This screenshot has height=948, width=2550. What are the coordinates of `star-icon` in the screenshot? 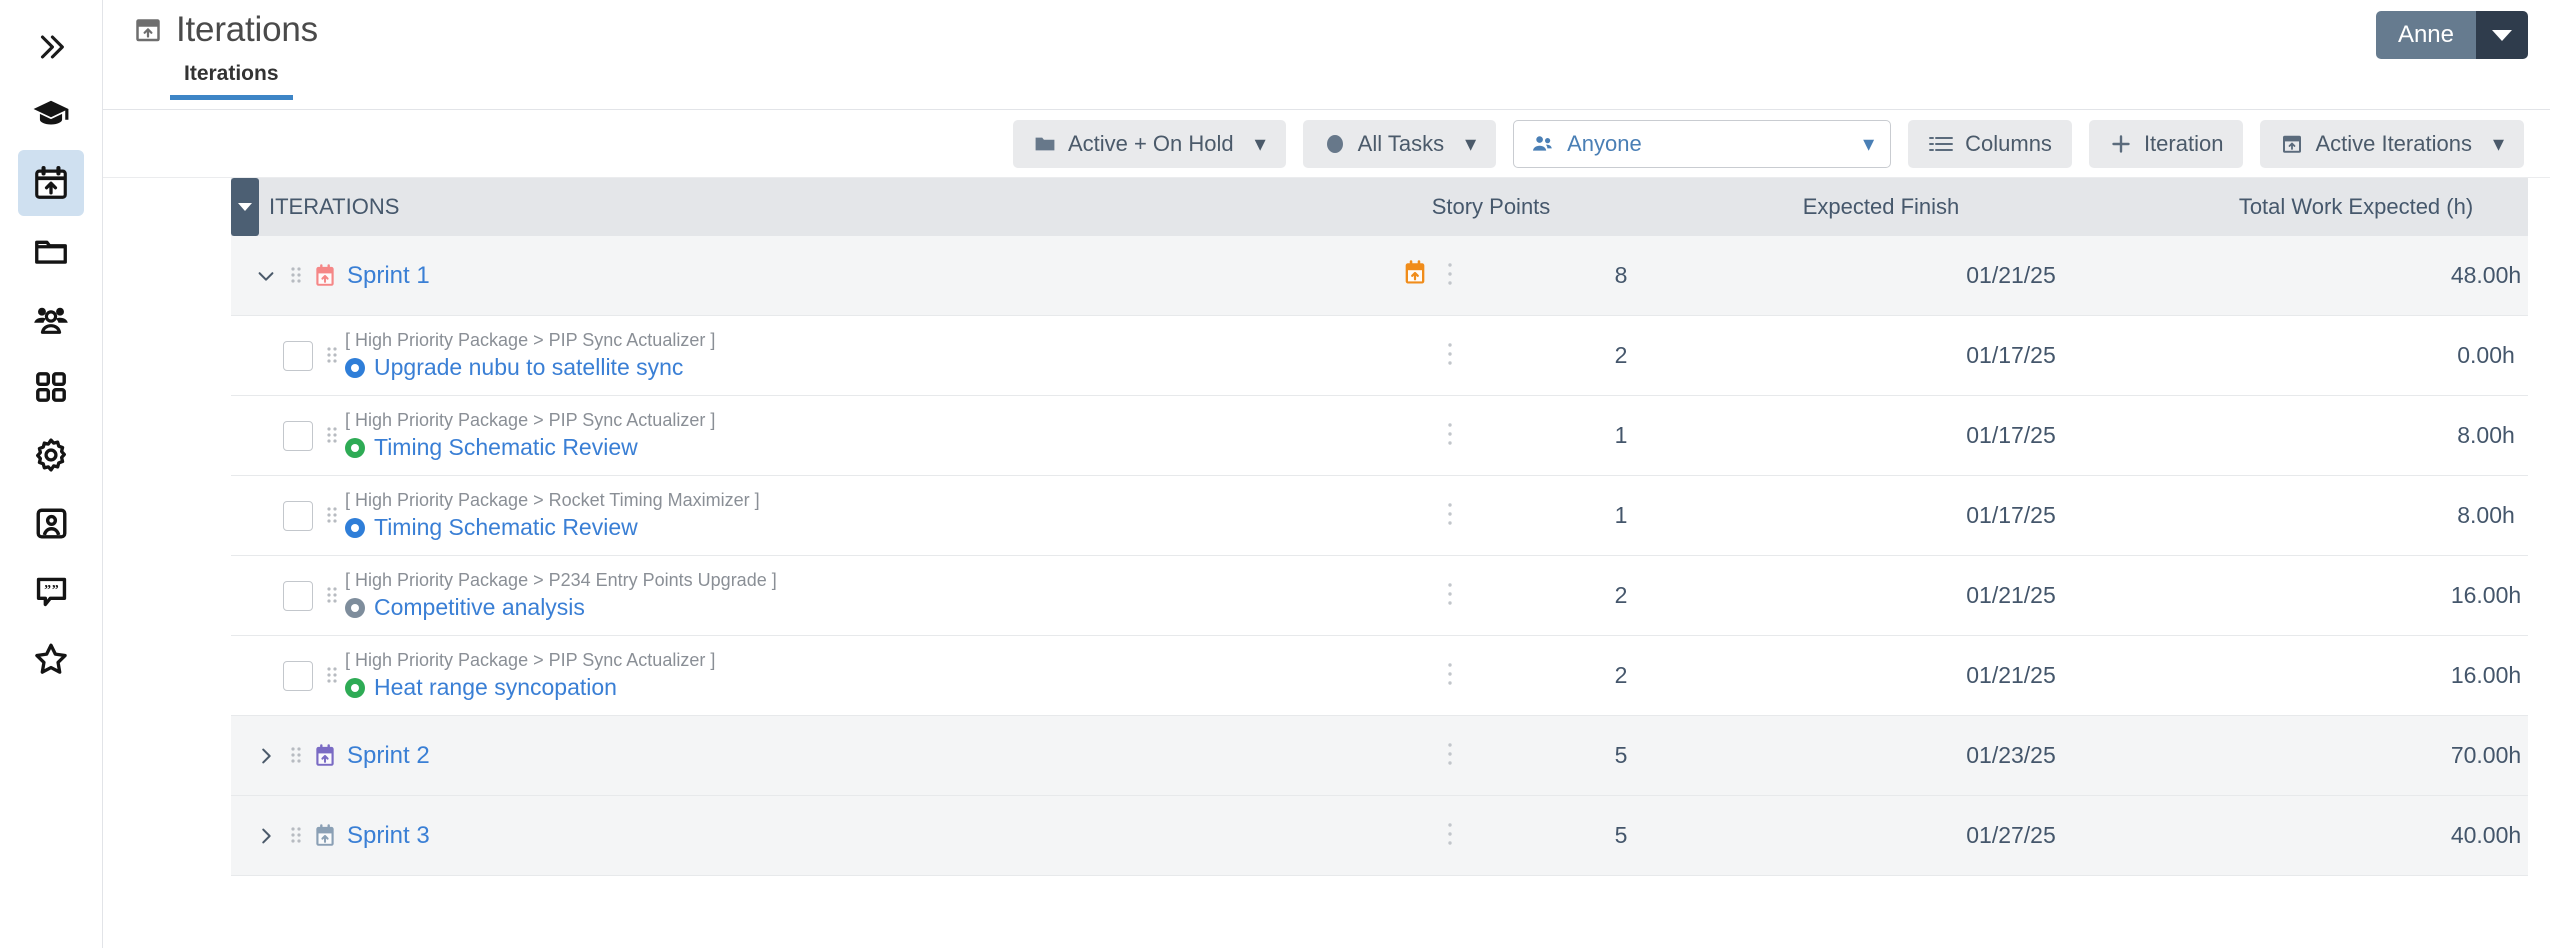 It's located at (51, 658).